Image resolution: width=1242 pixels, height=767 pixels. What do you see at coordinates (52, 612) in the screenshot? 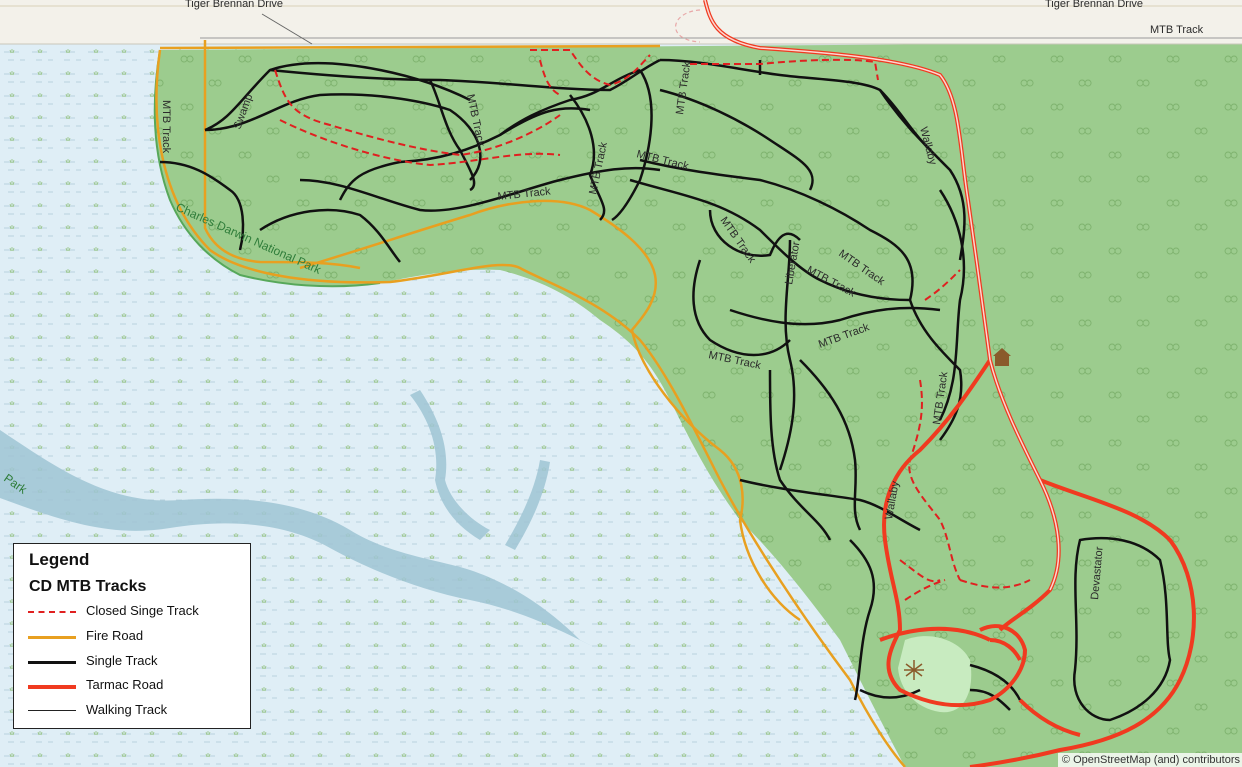
I see `closed-single-track-swatch` at bounding box center [52, 612].